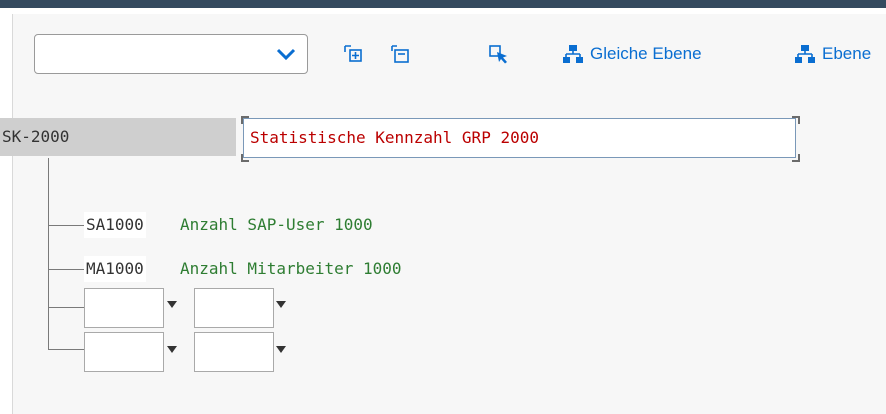 The image size is (886, 414). Describe the element at coordinates (286, 54) in the screenshot. I see `chevron-down-icon` at that location.